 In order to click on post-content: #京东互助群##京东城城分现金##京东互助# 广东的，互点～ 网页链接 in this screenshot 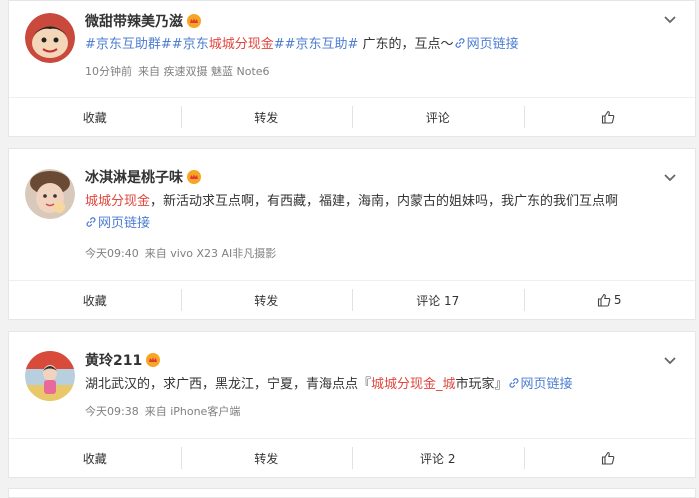, I will do `click(382, 45)`.